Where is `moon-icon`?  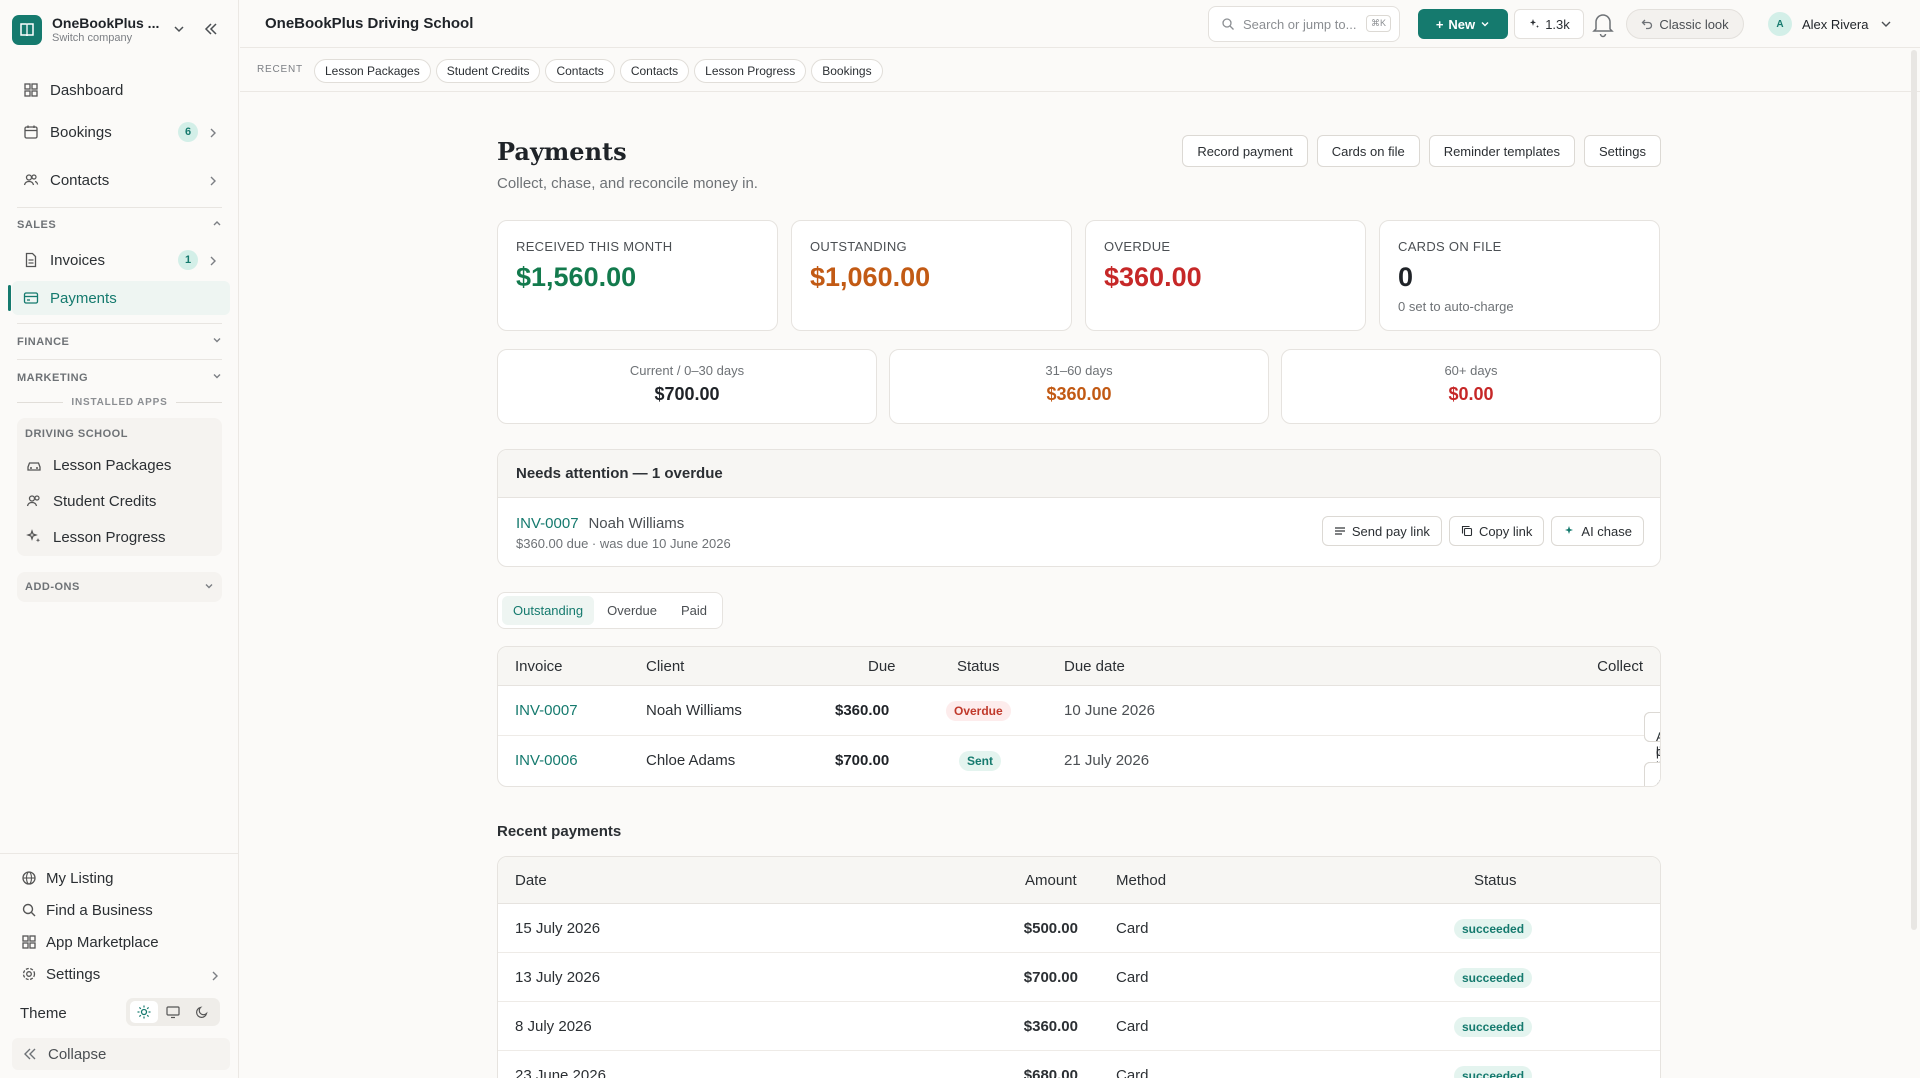 moon-icon is located at coordinates (202, 1012).